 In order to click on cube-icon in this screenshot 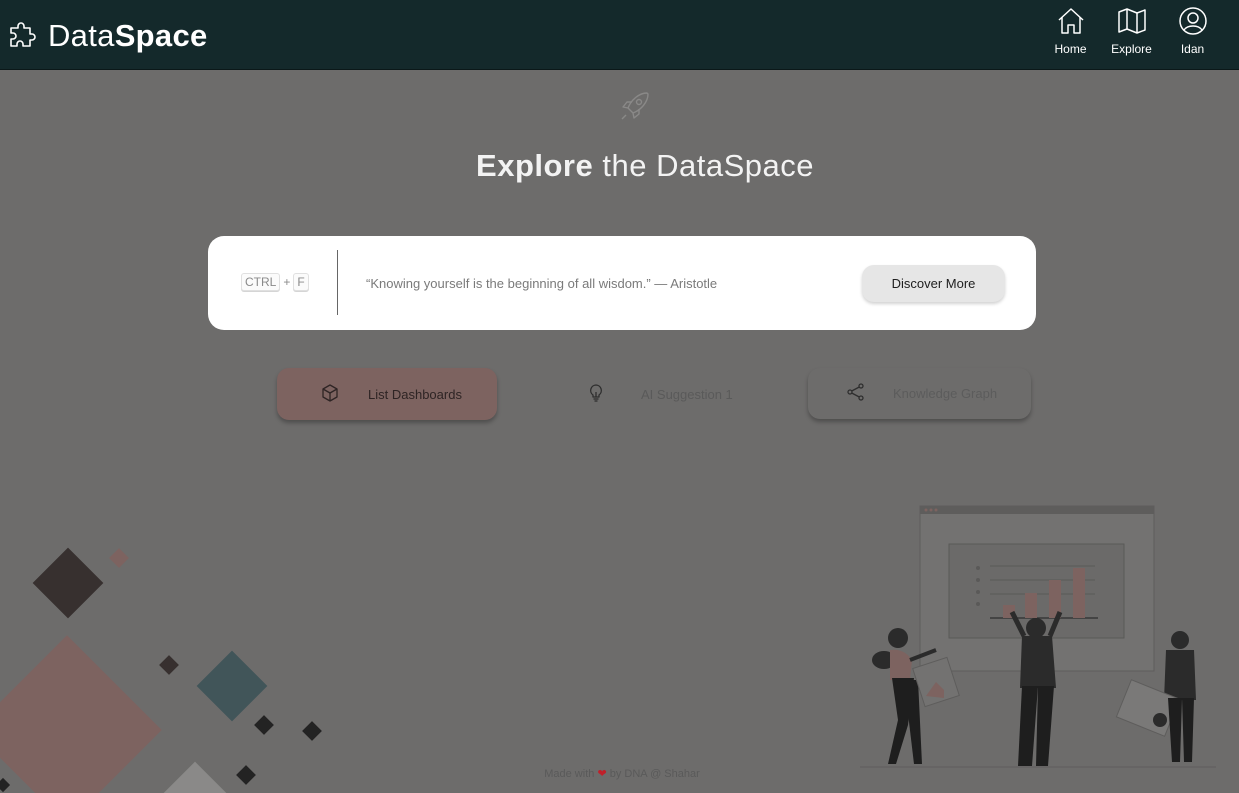, I will do `click(322, 394)`.